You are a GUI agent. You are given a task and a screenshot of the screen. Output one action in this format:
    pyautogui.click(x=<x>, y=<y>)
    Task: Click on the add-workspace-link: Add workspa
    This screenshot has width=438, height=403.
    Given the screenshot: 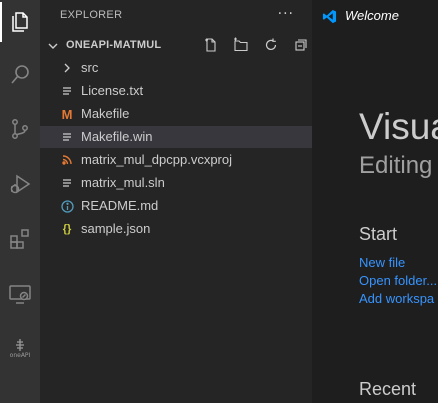 What is the action you would take?
    pyautogui.click(x=396, y=298)
    